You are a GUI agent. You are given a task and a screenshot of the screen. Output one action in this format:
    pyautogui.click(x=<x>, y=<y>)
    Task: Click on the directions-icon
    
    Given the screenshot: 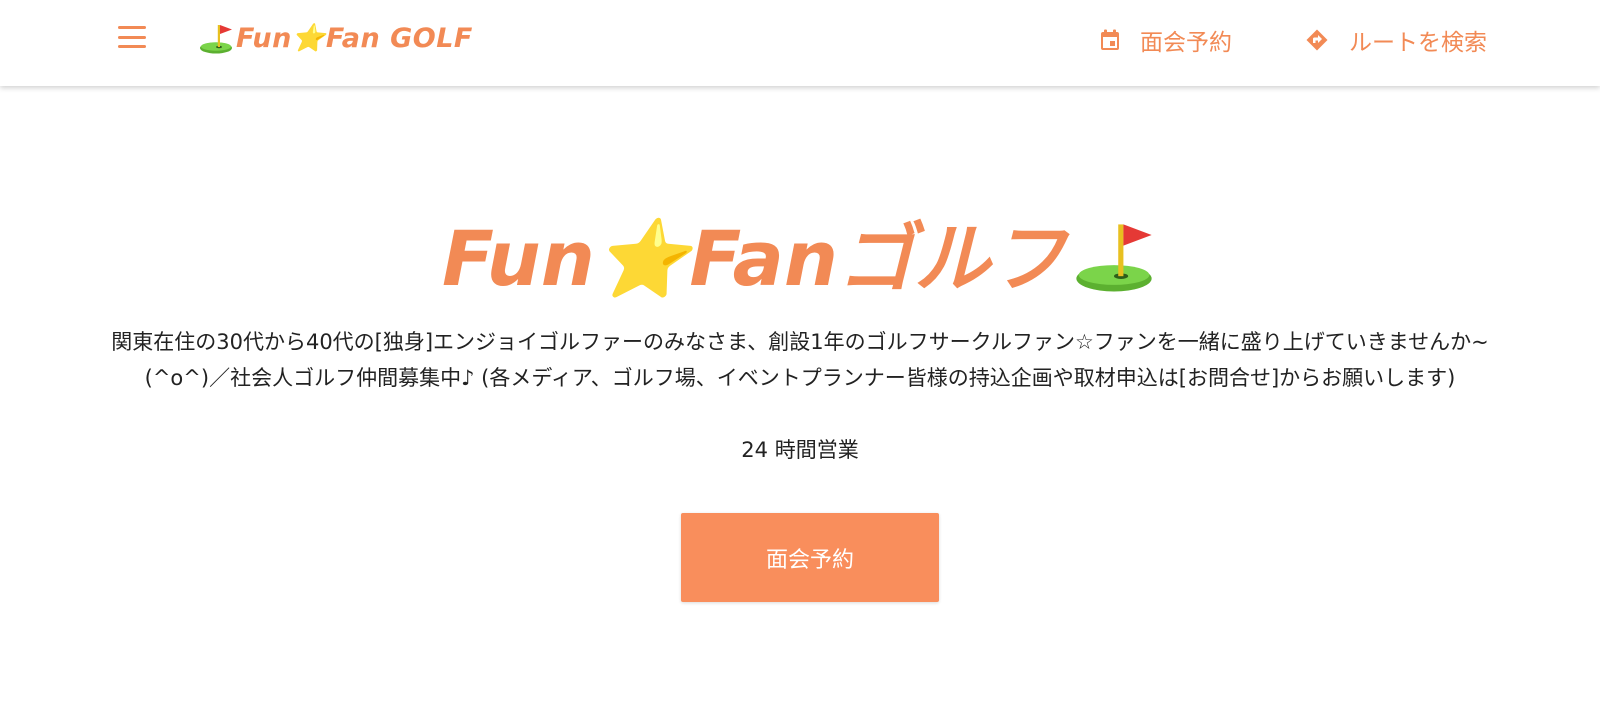 What is the action you would take?
    pyautogui.click(x=1317, y=40)
    